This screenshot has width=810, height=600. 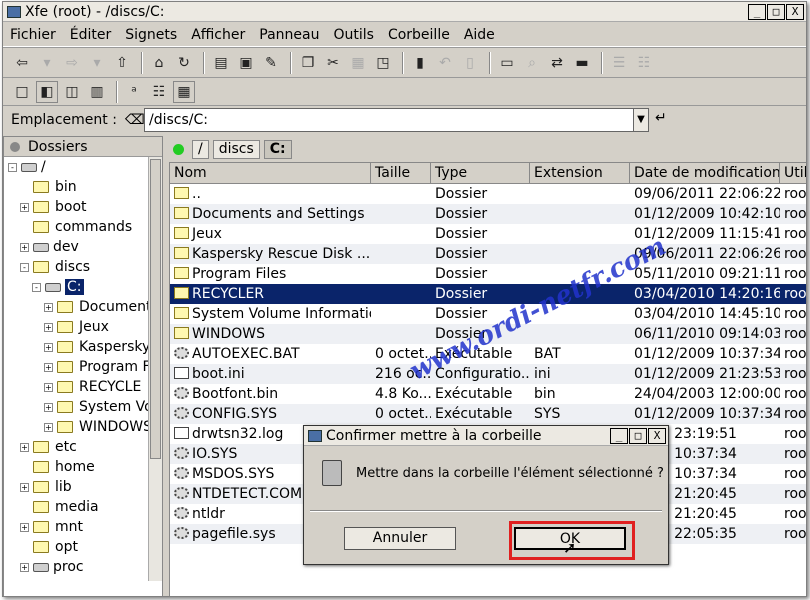 I want to click on sync-icon: ⇄, so click(x=557, y=63).